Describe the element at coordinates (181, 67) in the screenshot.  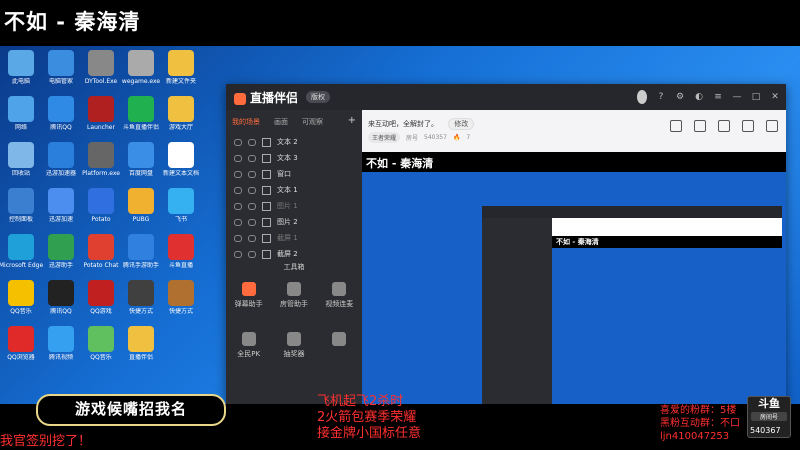
I see `desktop-icon: 新建文件夹` at that location.